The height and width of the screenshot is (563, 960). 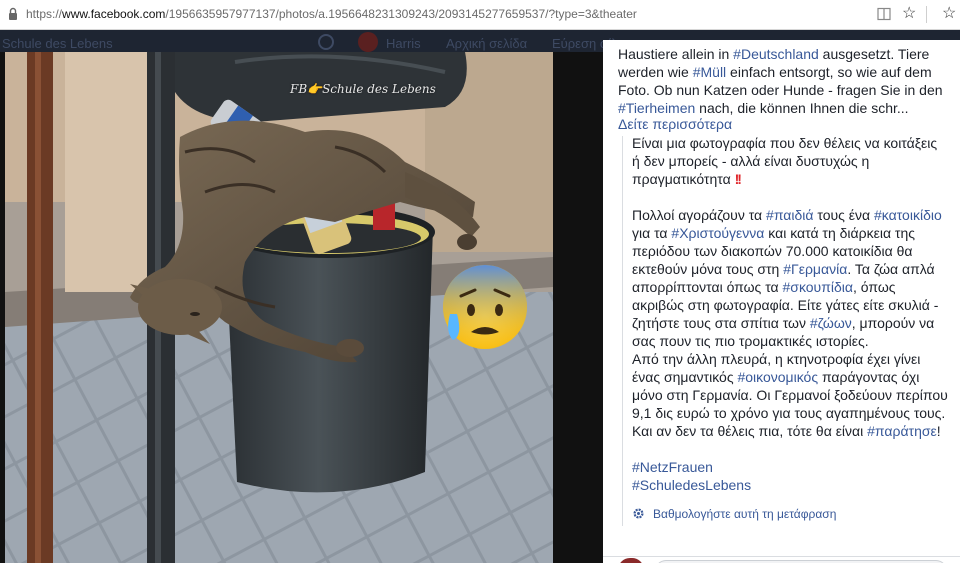 What do you see at coordinates (818, 287) in the screenshot?
I see `hashtag-link: #σκουπίδια` at bounding box center [818, 287].